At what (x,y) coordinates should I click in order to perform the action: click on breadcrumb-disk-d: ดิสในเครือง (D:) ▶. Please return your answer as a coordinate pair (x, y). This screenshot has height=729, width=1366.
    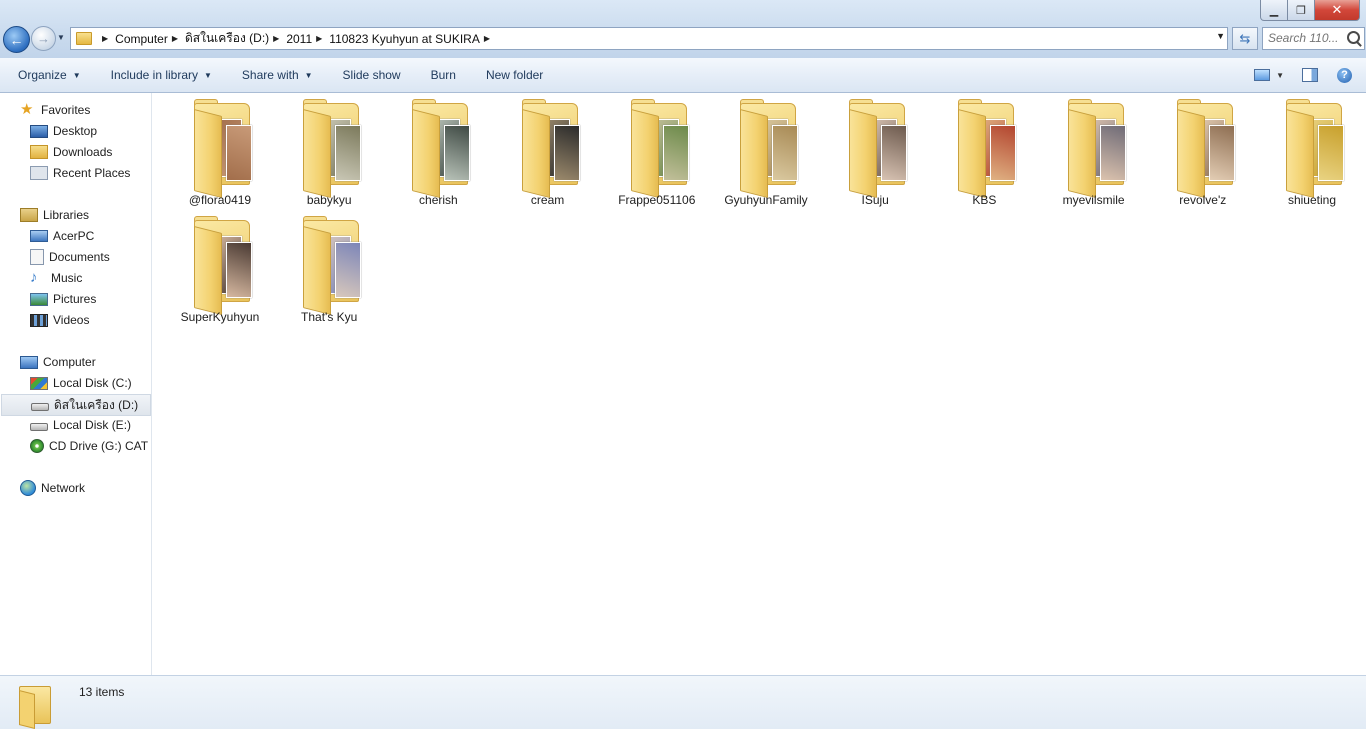
    Looking at the image, I should click on (235, 38).